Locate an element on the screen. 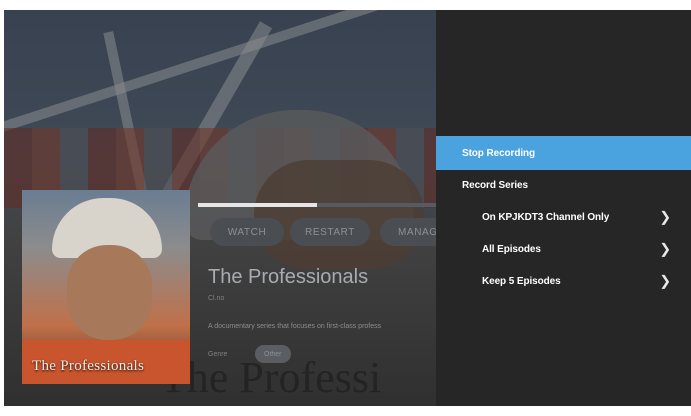  menu-item-record-series: Record Series is located at coordinates (563, 185).